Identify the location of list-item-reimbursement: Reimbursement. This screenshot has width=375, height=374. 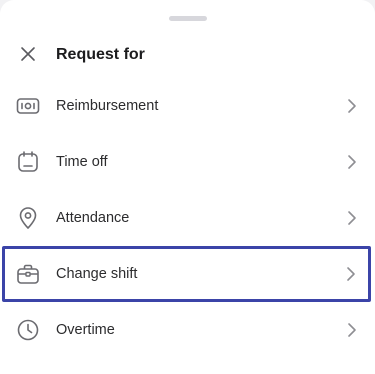
(187, 106).